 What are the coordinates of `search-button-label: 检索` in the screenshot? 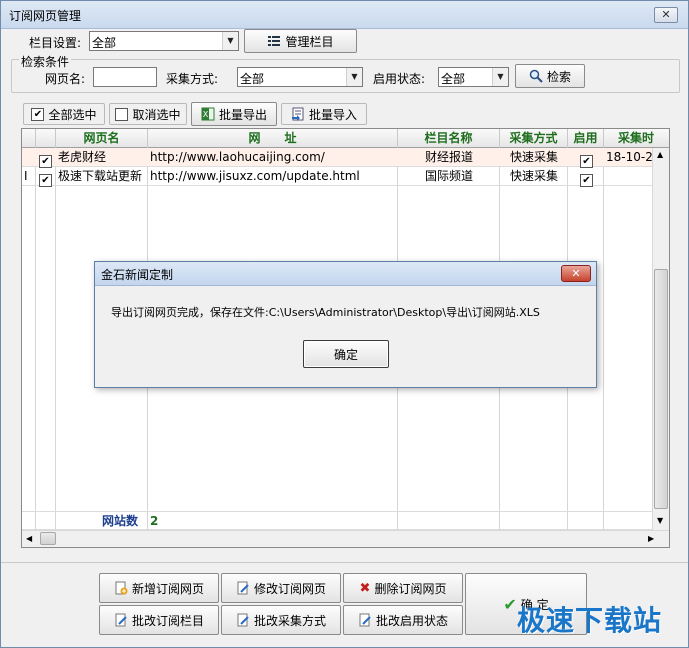 It's located at (558, 76).